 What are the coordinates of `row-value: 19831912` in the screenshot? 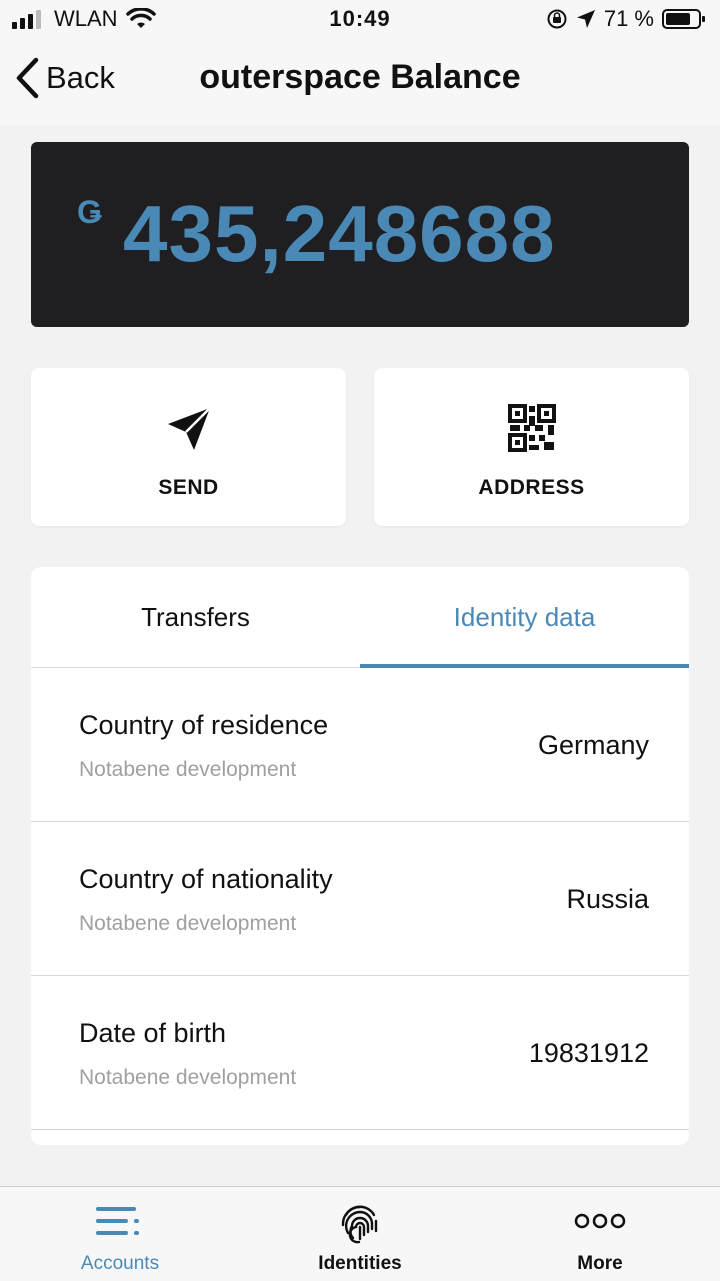 It's located at (588, 1053).